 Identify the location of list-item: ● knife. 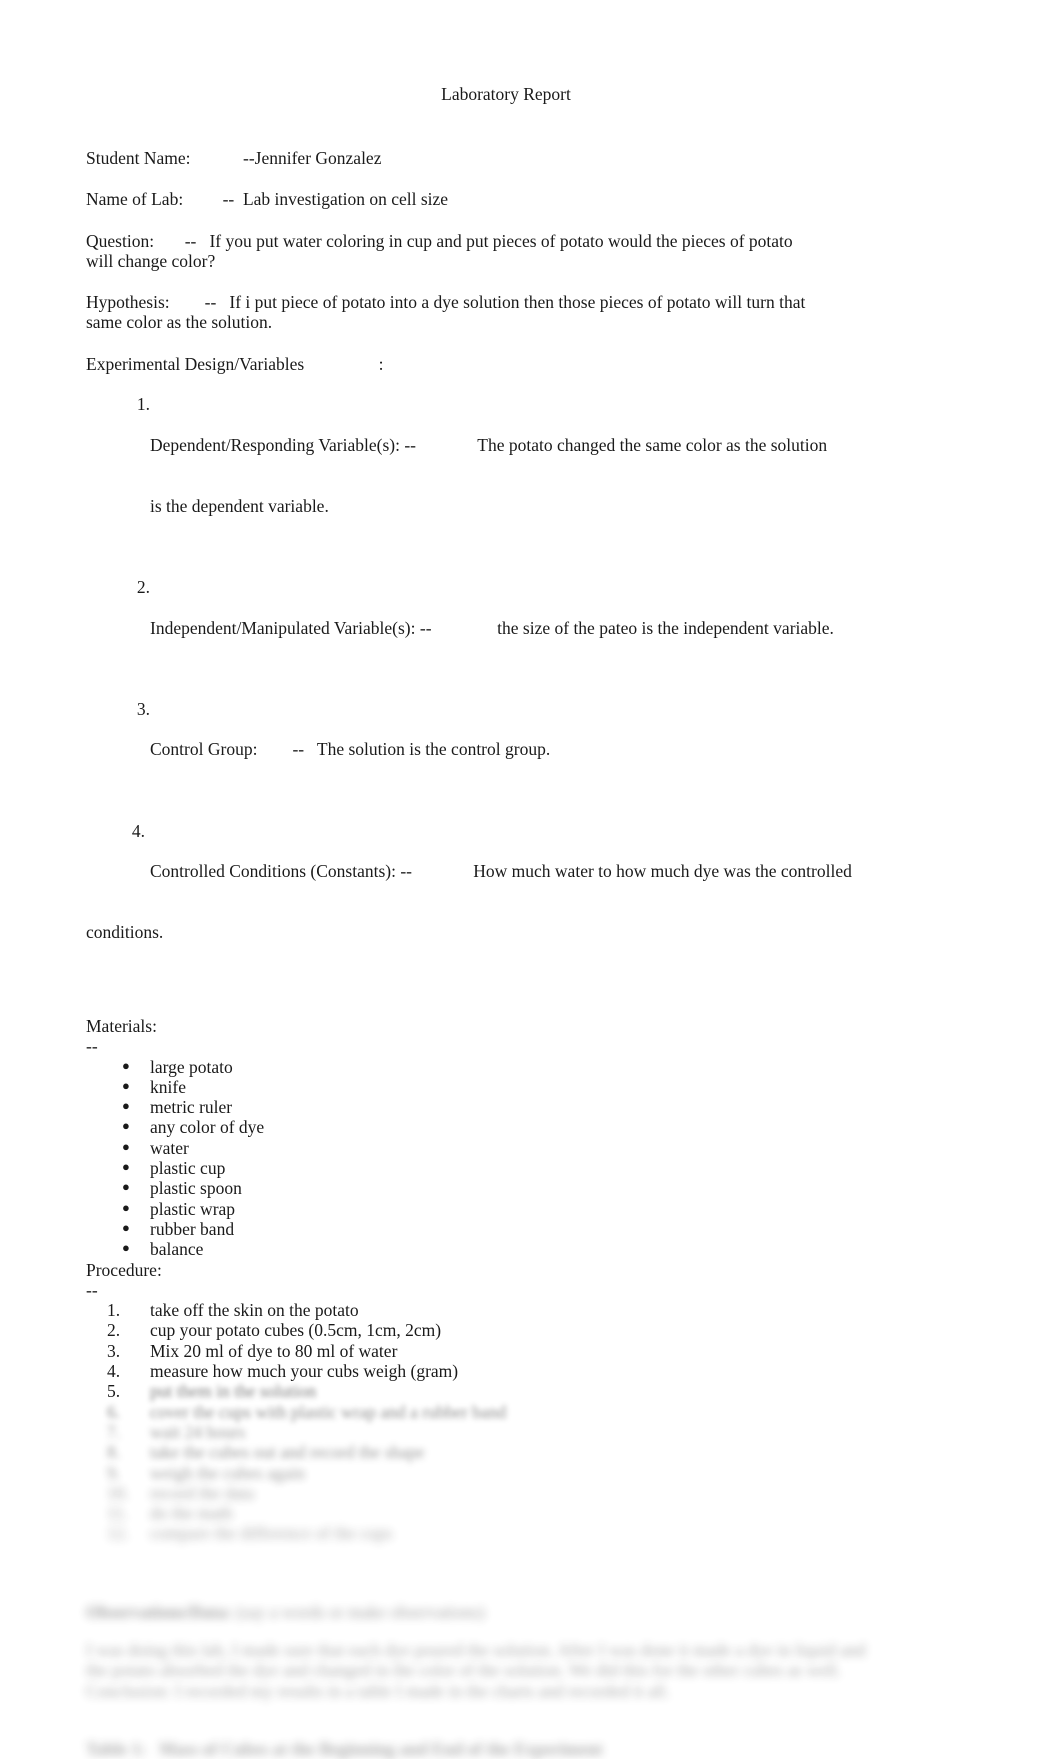
(531, 1087).